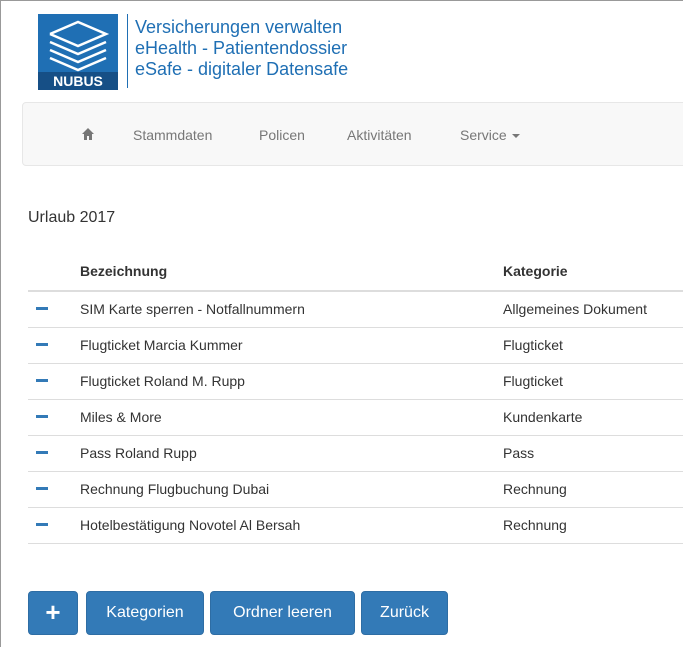 The height and width of the screenshot is (647, 683). Describe the element at coordinates (535, 271) in the screenshot. I see `column-header-kategorie: Kategorie` at that location.